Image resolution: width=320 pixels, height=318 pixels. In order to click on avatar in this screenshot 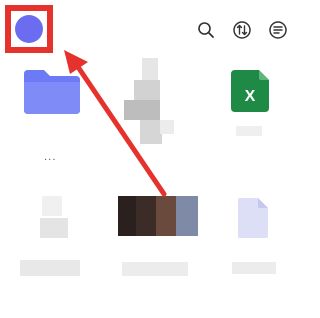, I will do `click(29, 29)`.